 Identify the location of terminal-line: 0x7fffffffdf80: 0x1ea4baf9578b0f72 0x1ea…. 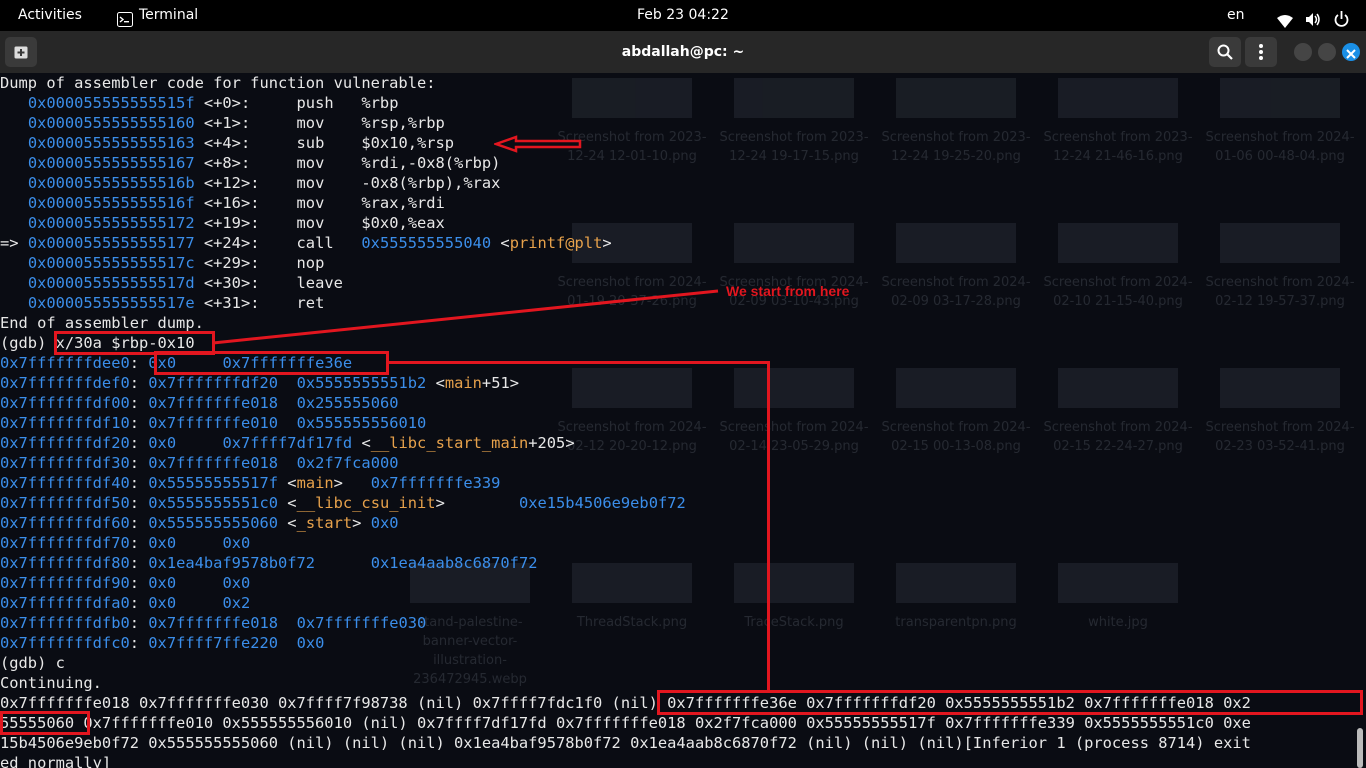
(683, 563).